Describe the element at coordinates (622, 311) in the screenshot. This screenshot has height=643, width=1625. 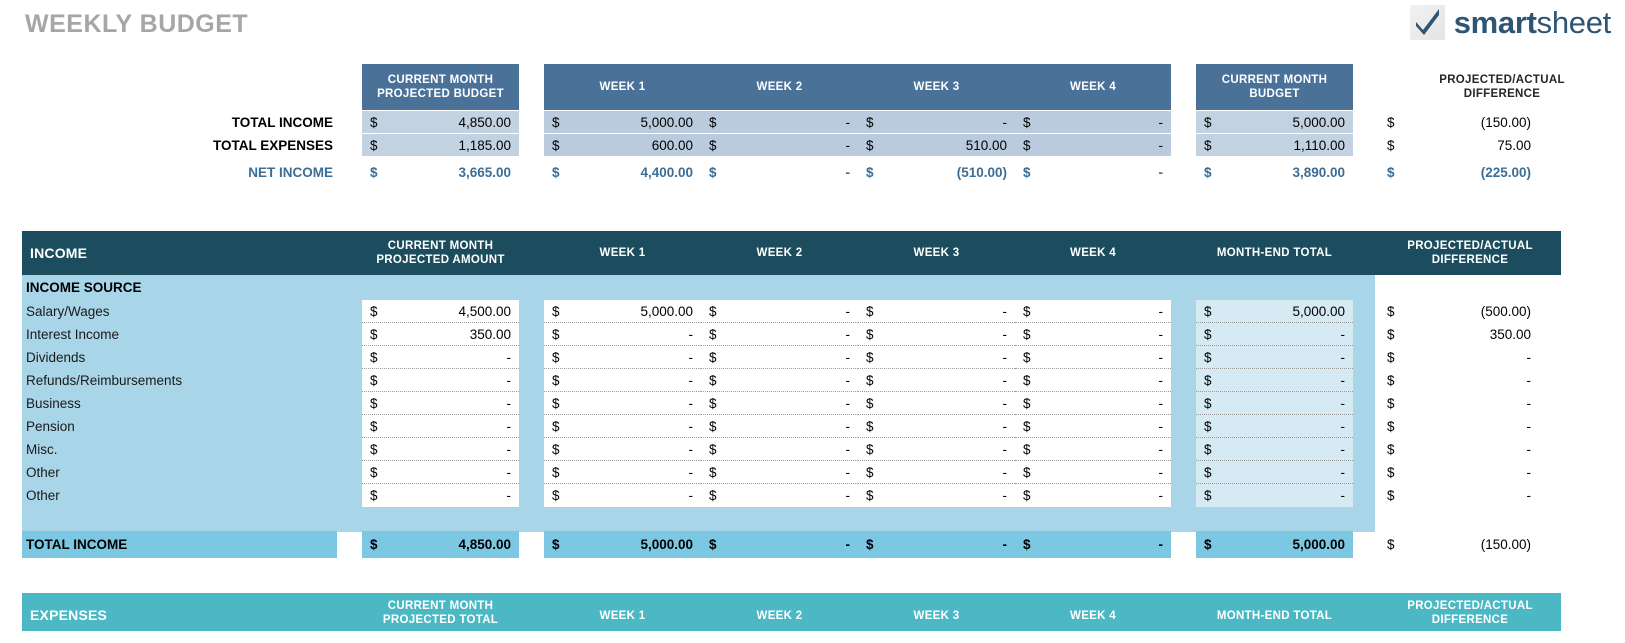
I see `income-cell-week1: $5,000.00` at that location.